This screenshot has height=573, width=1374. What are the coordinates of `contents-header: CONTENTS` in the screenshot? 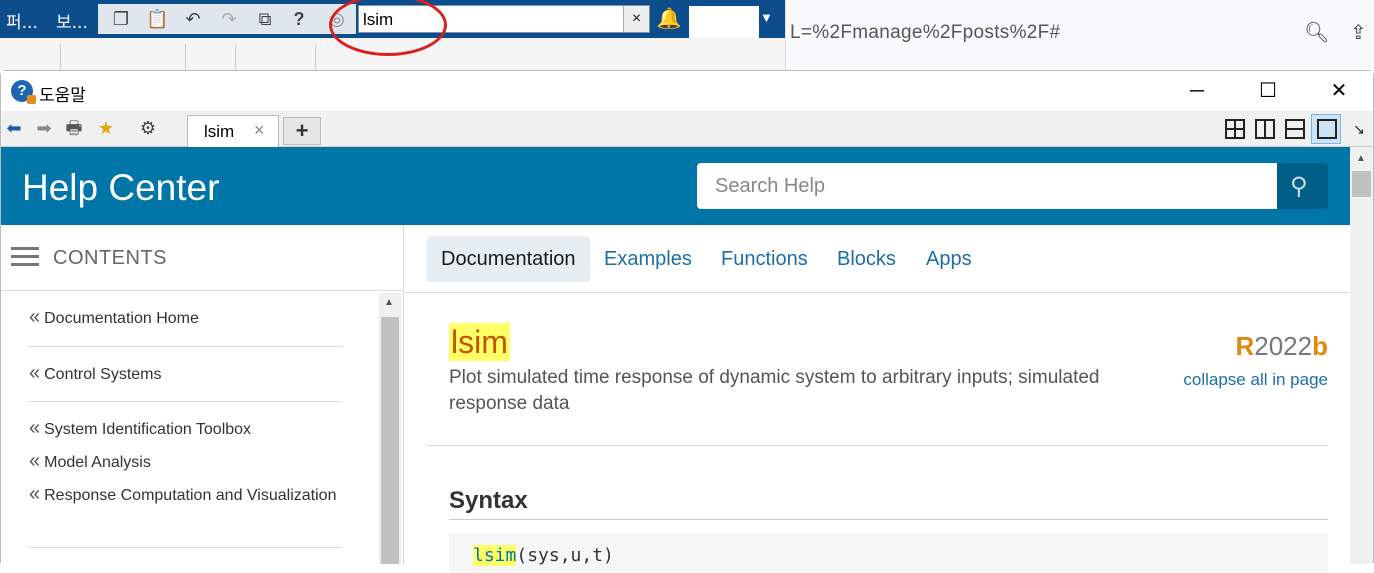 It's located at (202, 258).